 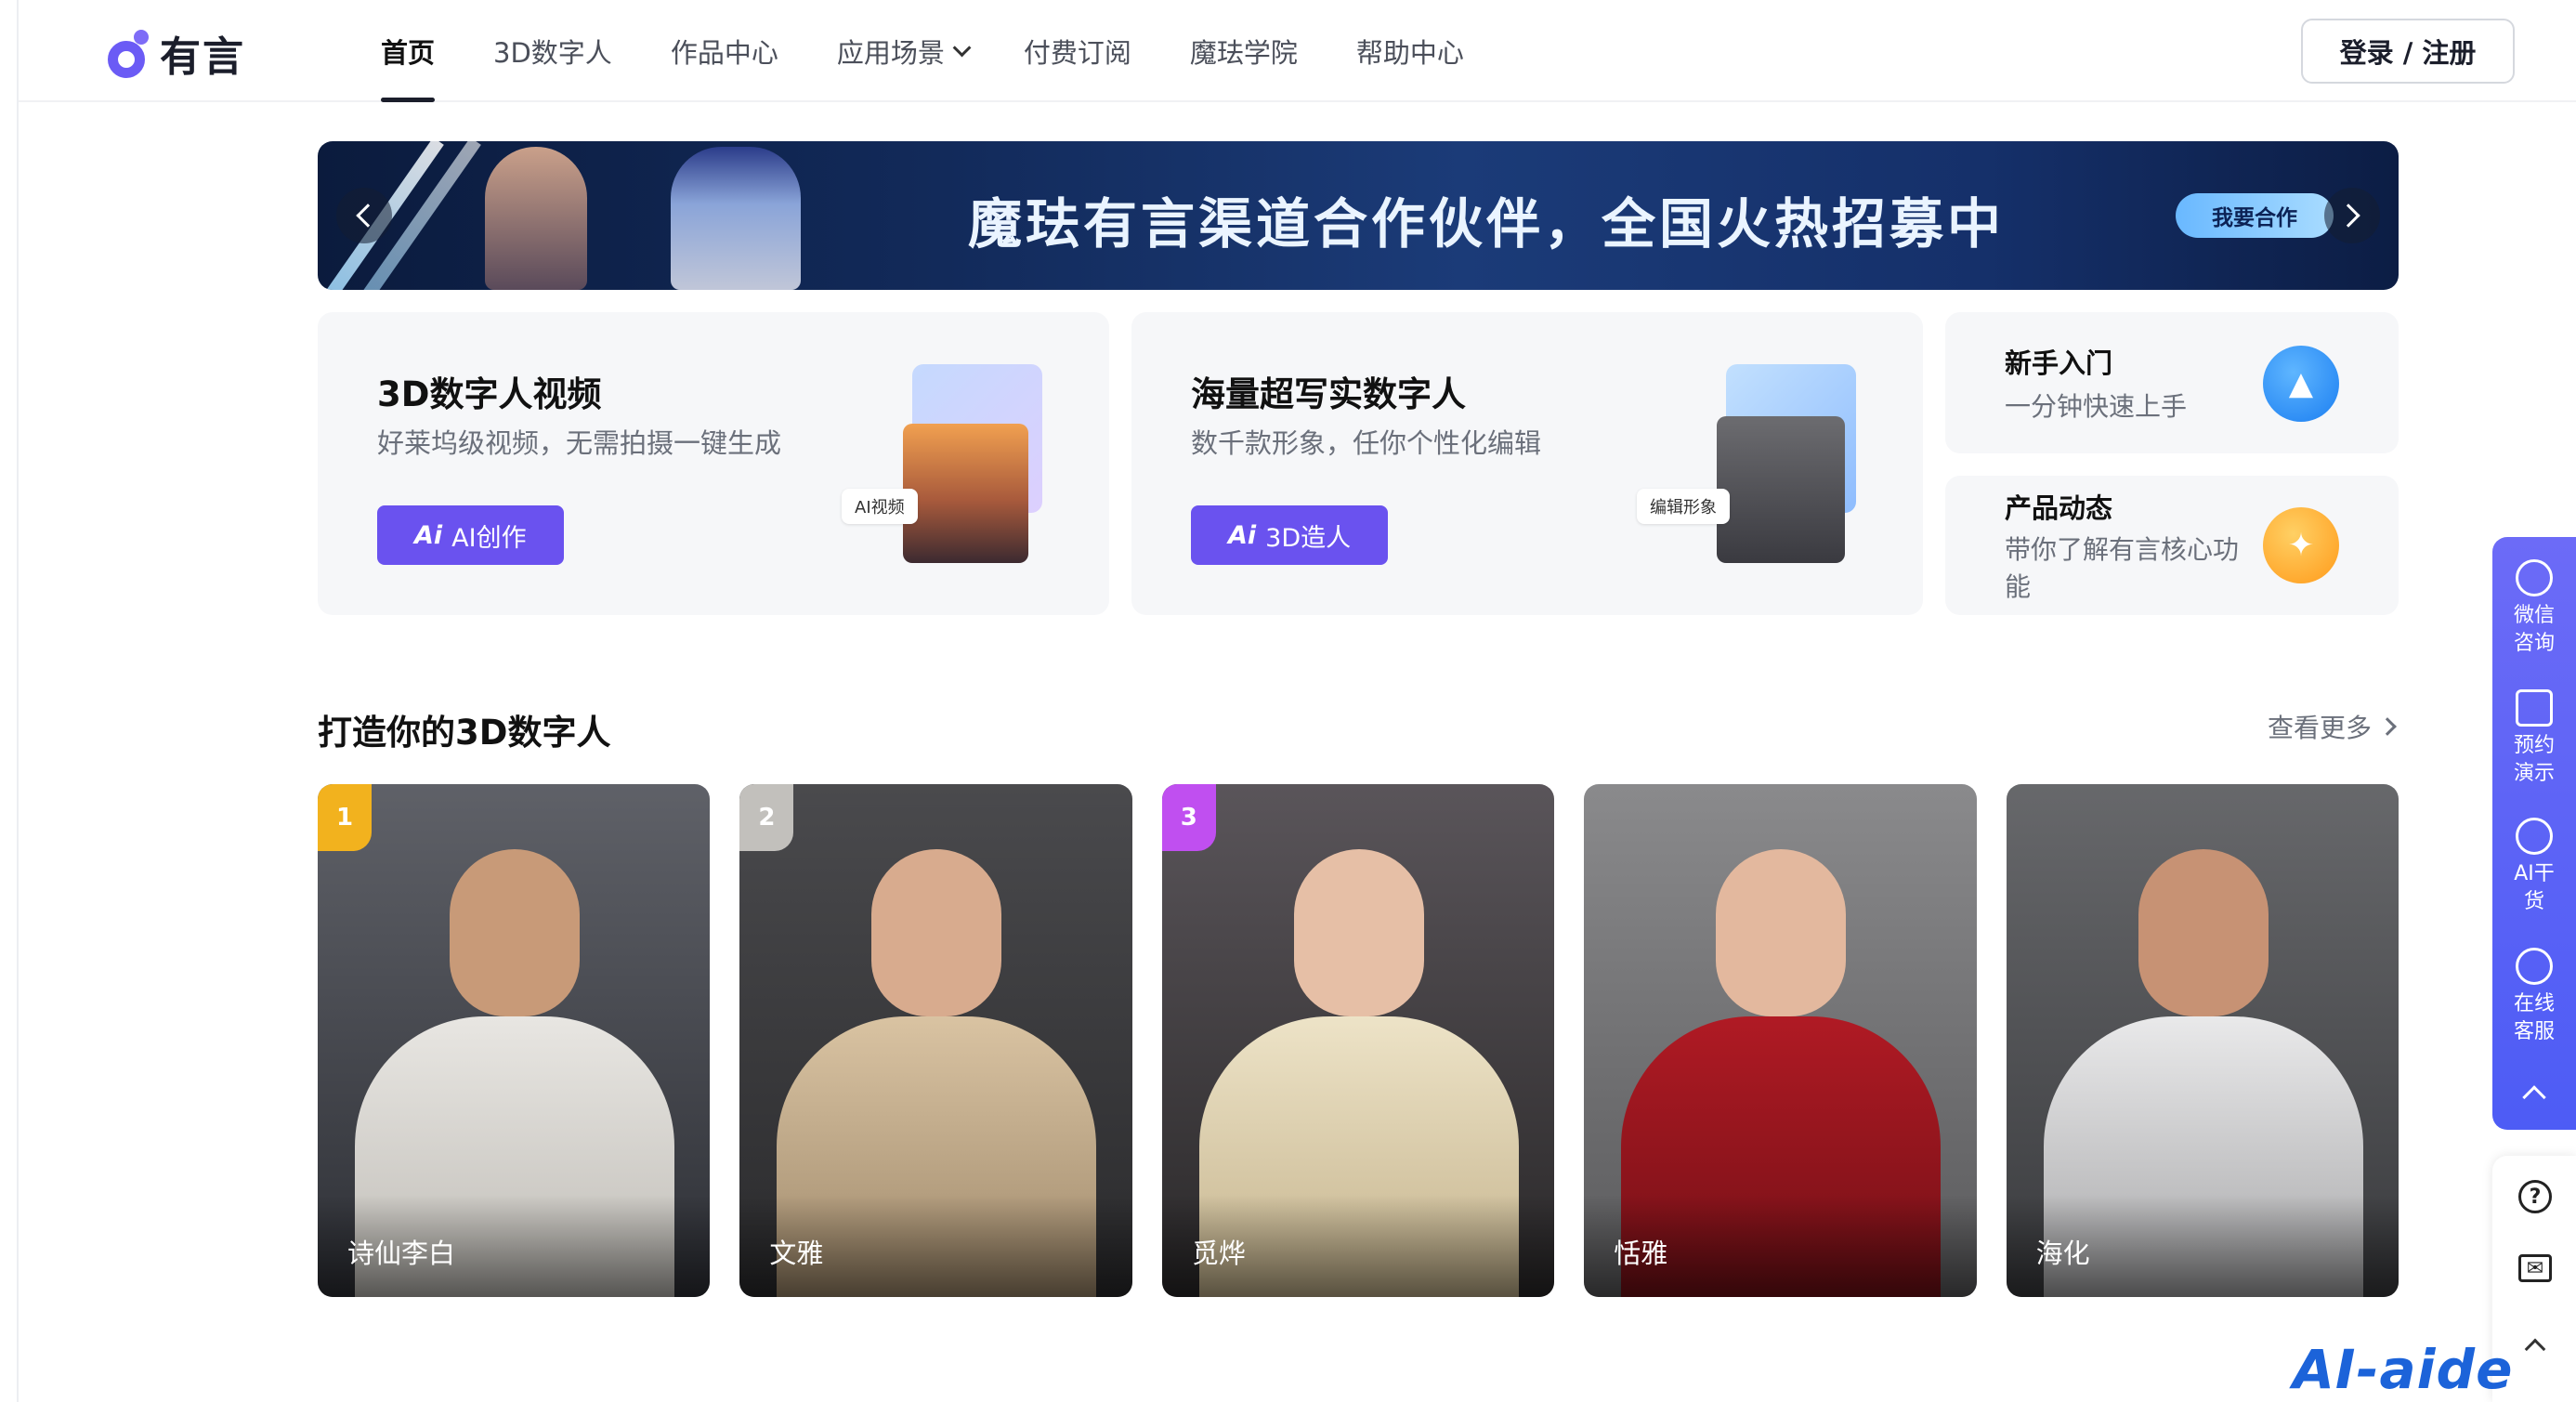 I want to click on 3d-create-avatar-button: Ai 3D造人, so click(x=1290, y=535).